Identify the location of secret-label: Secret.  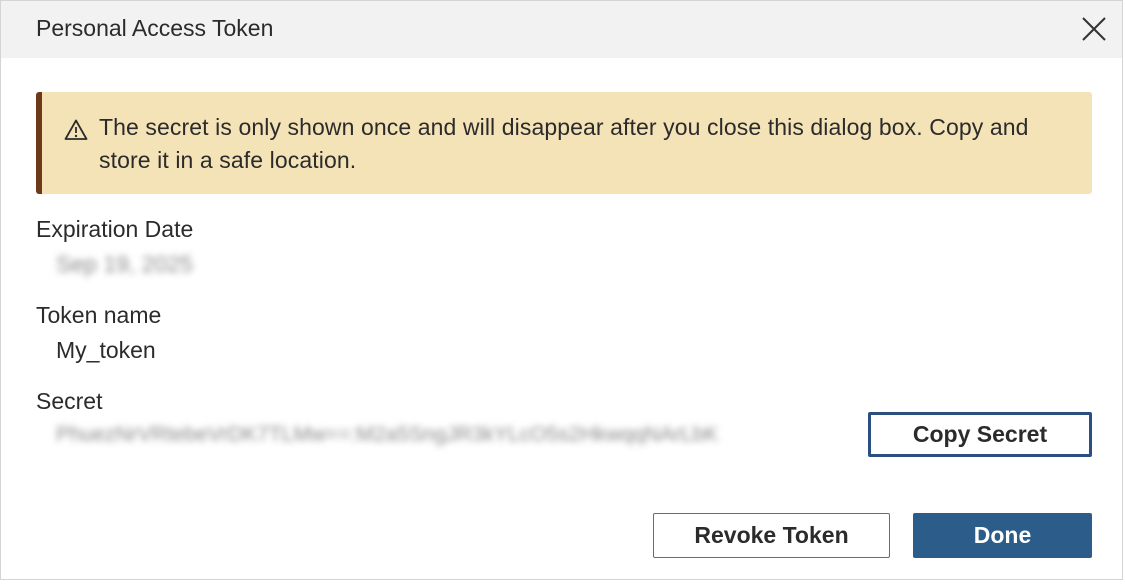
(69, 401).